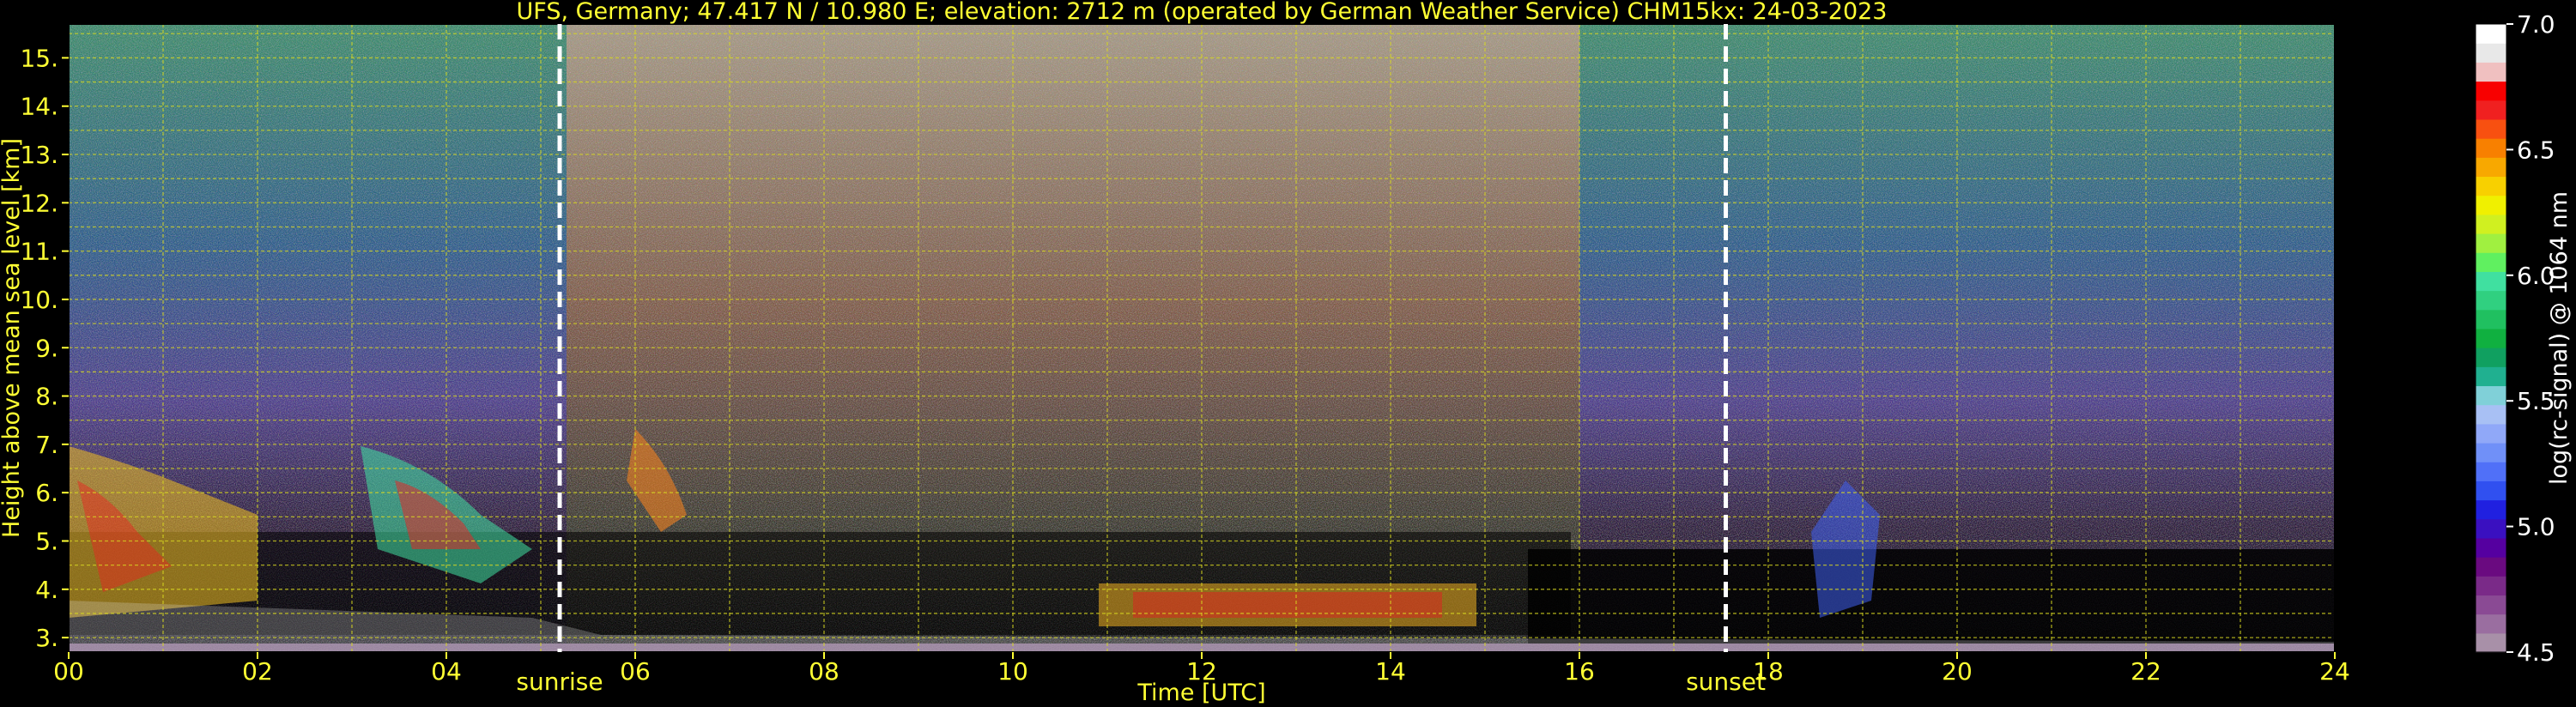 The width and height of the screenshot is (2576, 707). I want to click on x-tick-label: 06, so click(635, 671).